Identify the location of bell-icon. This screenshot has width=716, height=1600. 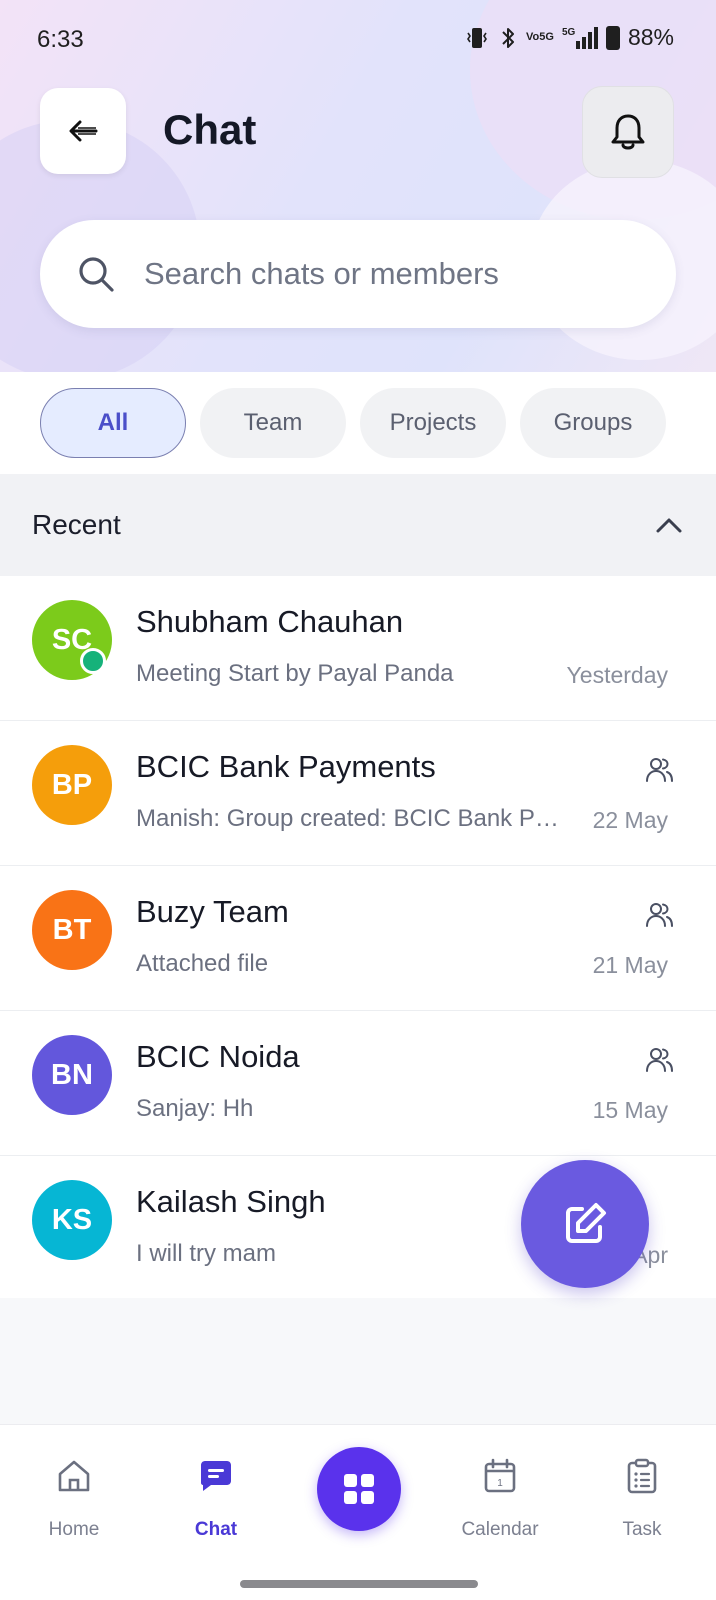
(628, 132).